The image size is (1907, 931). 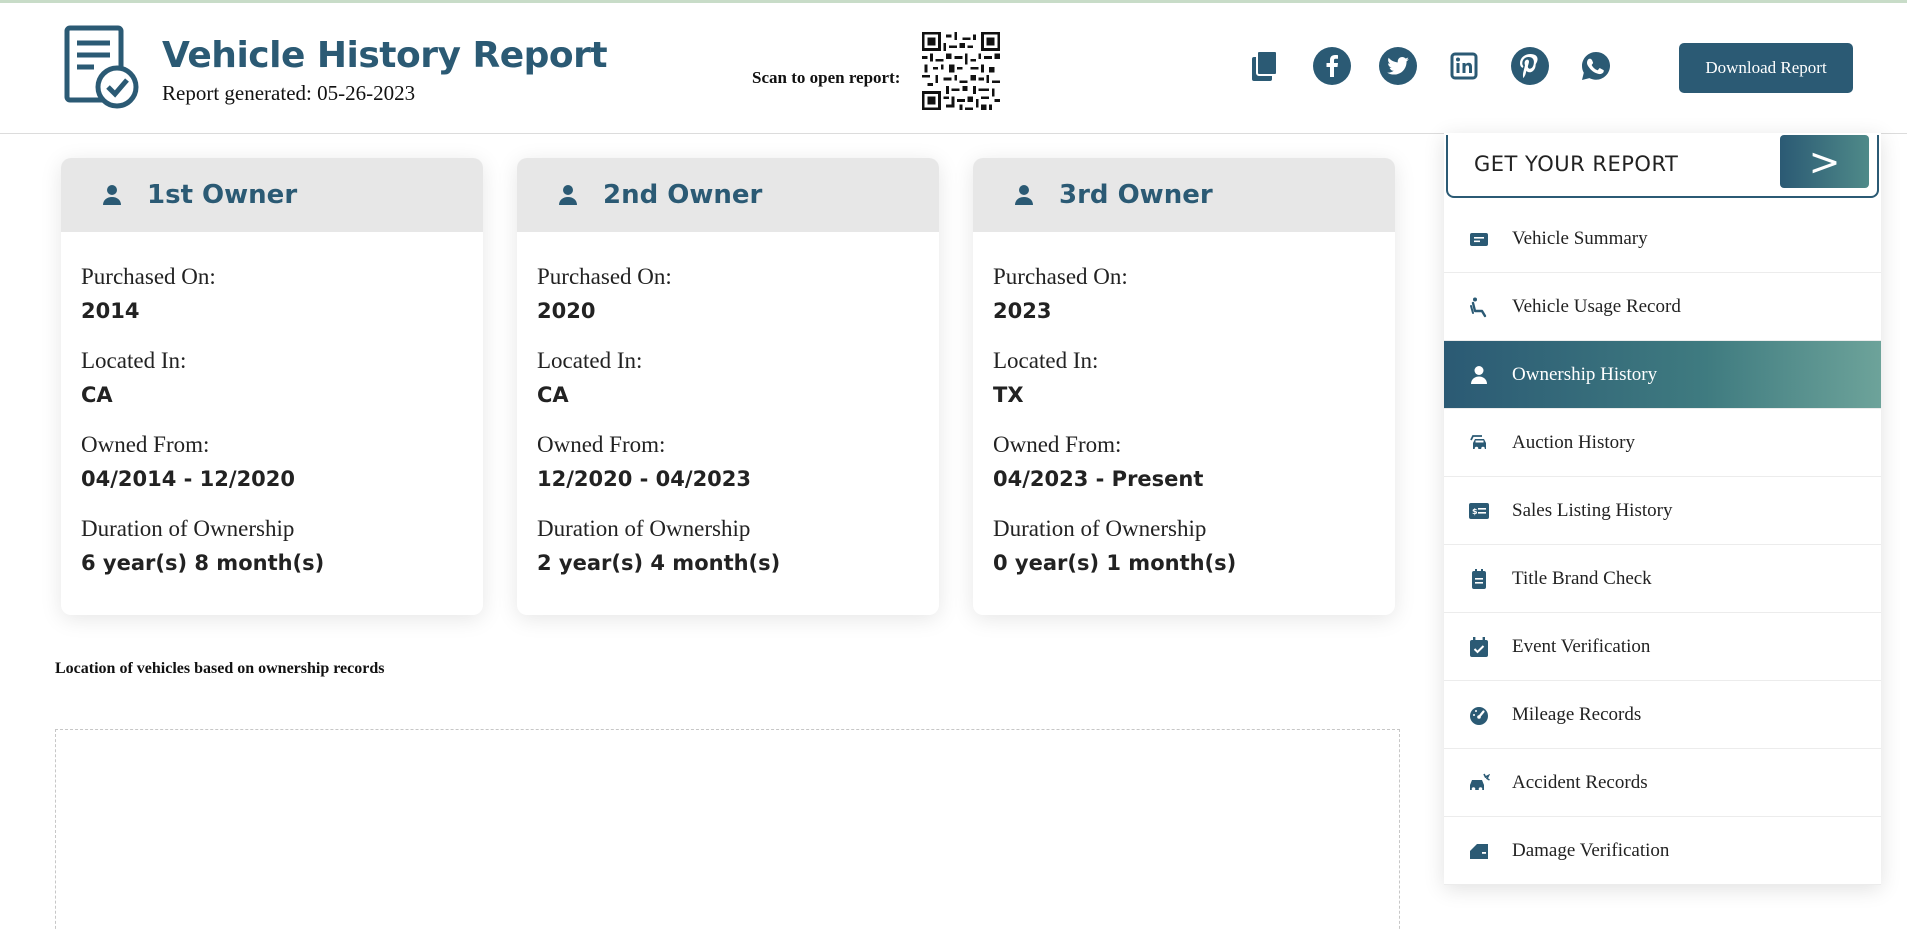 What do you see at coordinates (1577, 714) in the screenshot?
I see `sidebar-item-label: Mileage Records` at bounding box center [1577, 714].